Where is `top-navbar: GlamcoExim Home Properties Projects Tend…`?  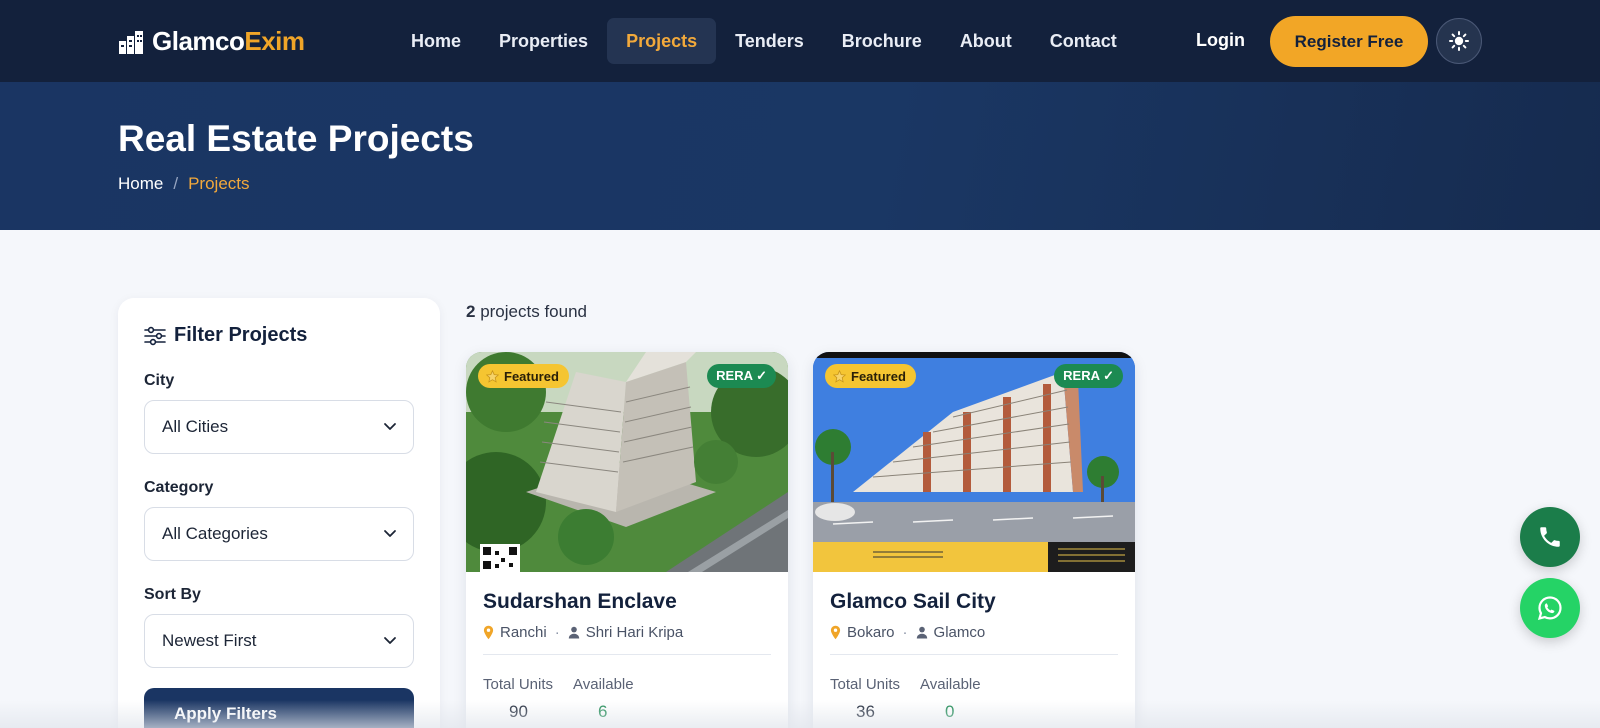 top-navbar: GlamcoExim Home Properties Projects Tend… is located at coordinates (800, 41).